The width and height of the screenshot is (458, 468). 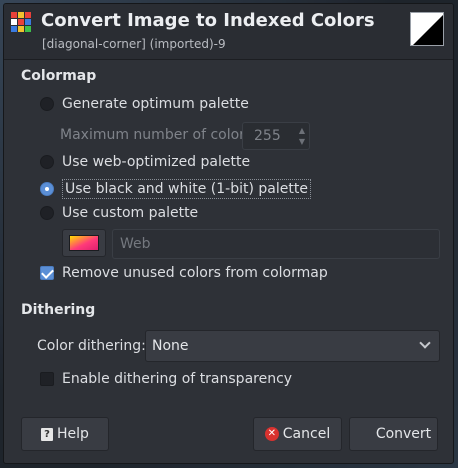 I want to click on cancel-icon: ✕, so click(x=271, y=434).